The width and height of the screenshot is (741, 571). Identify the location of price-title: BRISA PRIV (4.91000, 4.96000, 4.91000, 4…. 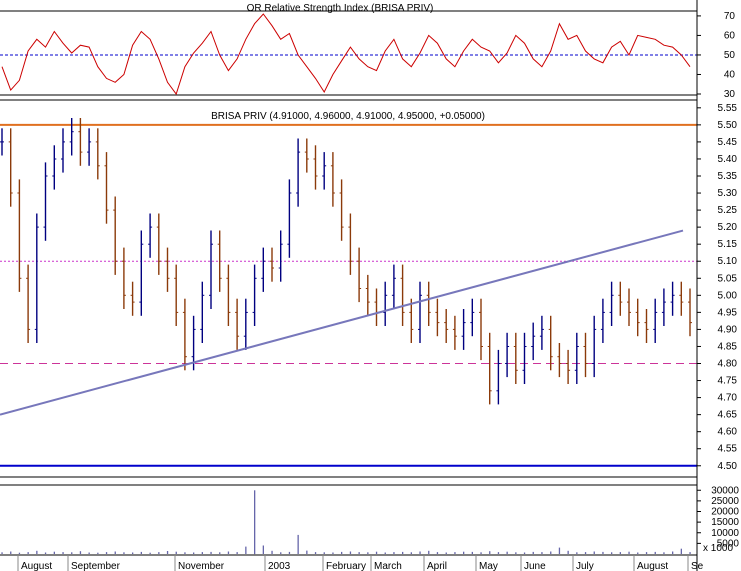
(348, 116).